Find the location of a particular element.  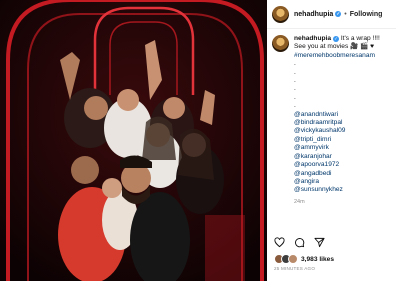

mention-link: @anandntiwari is located at coordinates (342, 115).